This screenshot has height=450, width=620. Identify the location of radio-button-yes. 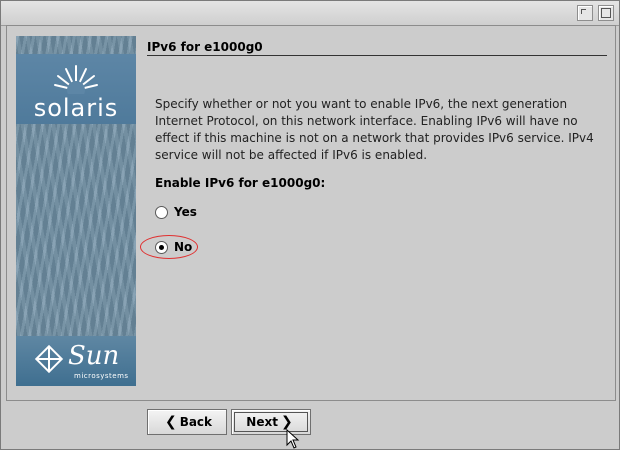
(161, 212).